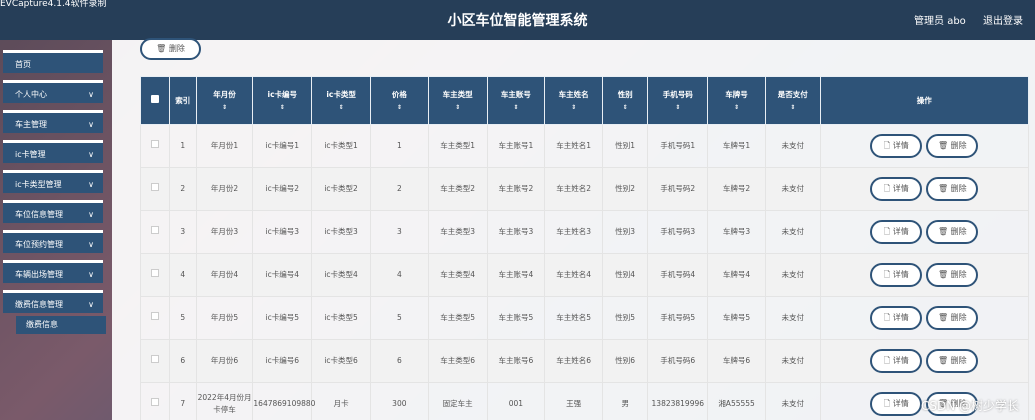  Describe the element at coordinates (341, 94) in the screenshot. I see `column-header-label: ic卡类型` at that location.